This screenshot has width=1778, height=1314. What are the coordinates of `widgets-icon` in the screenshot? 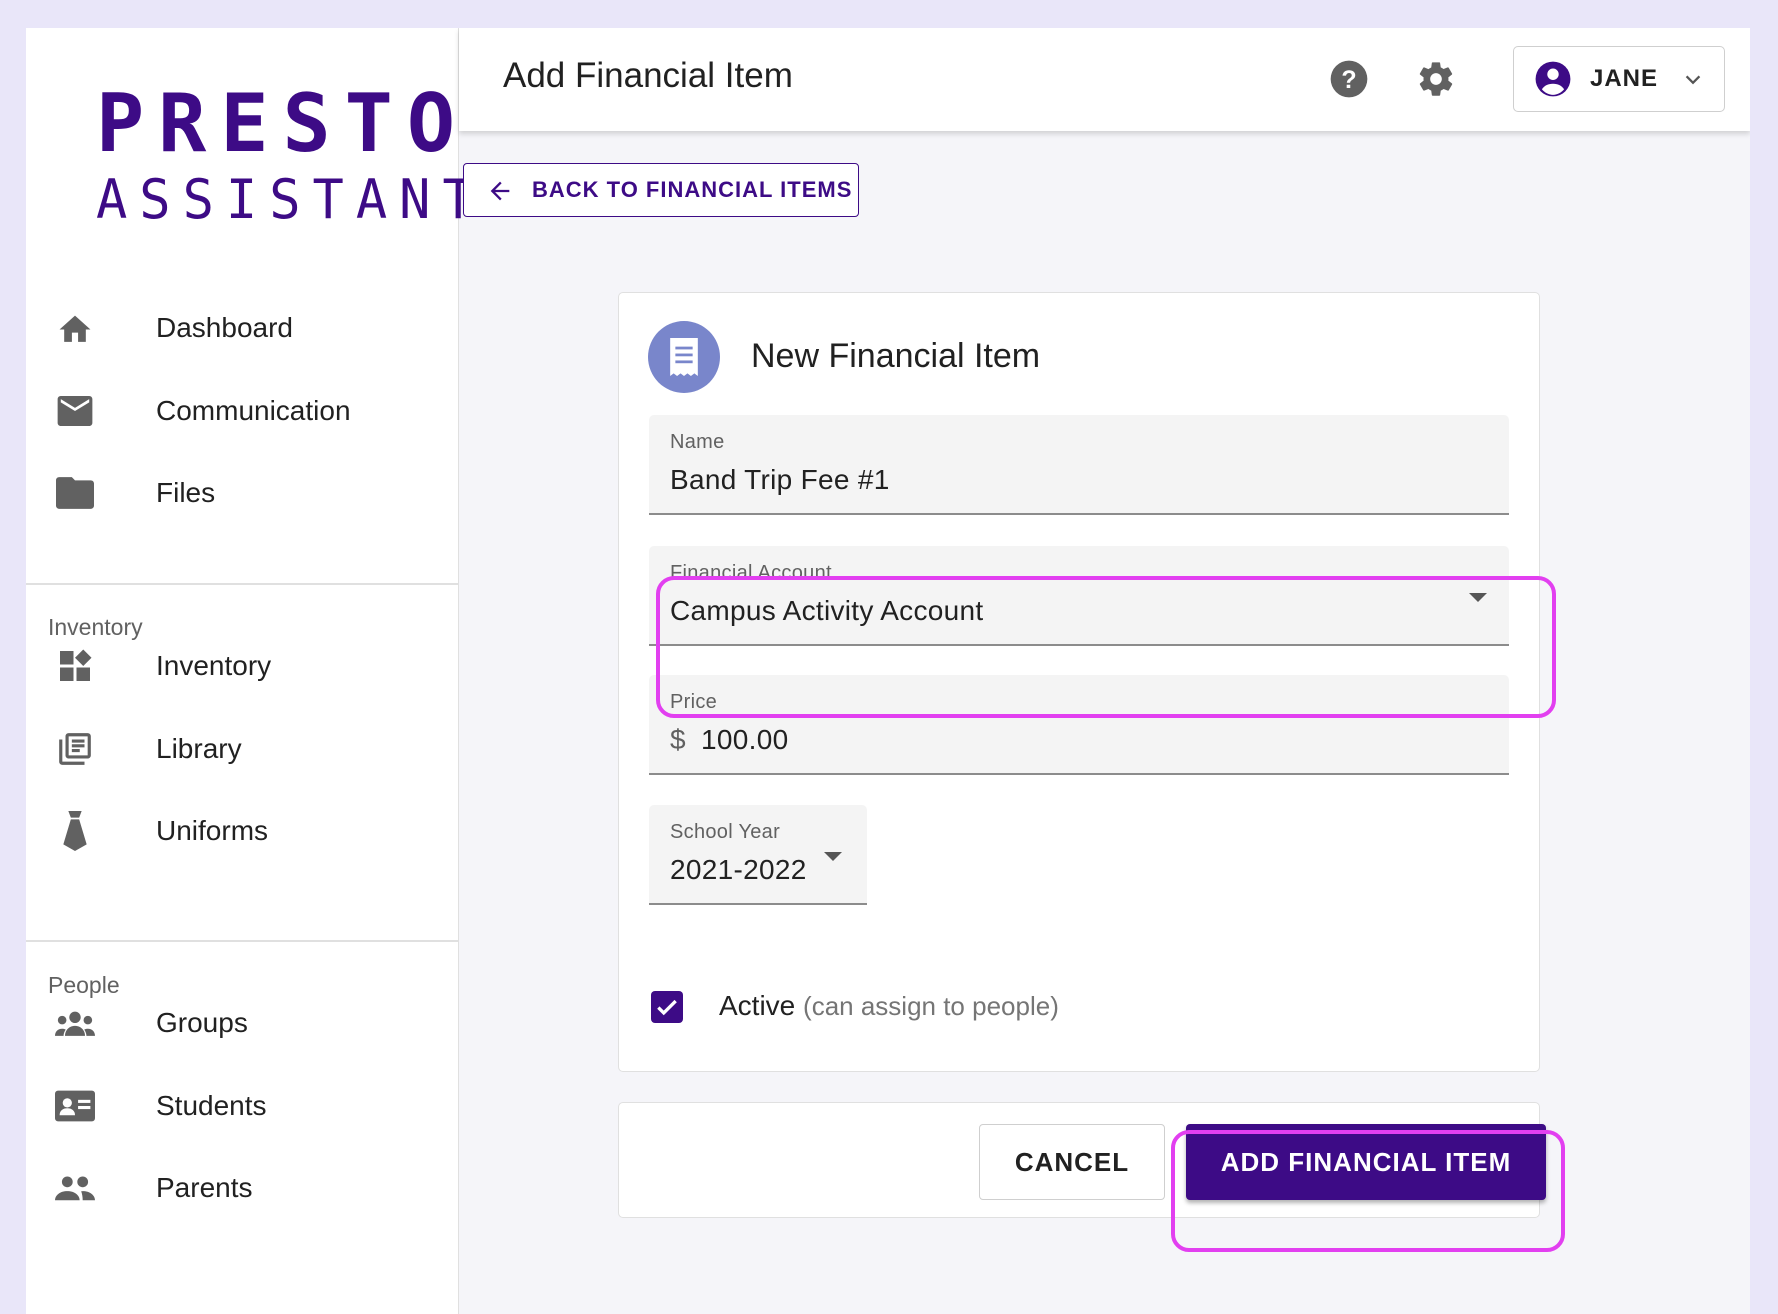 It's located at (75, 666).